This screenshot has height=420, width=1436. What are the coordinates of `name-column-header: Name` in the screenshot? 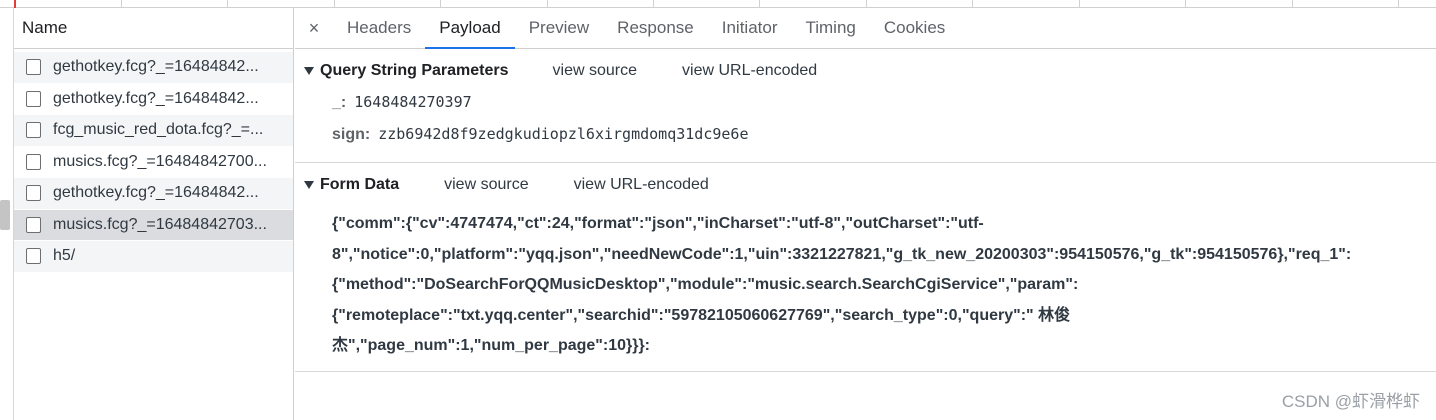 It's located at (153, 28).